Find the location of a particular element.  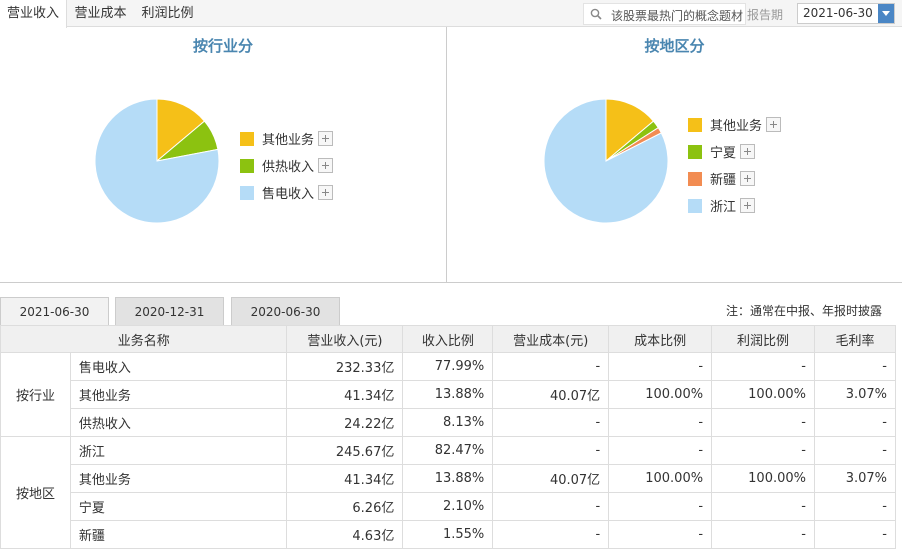

value-cell: 4.63亿 is located at coordinates (345, 534).